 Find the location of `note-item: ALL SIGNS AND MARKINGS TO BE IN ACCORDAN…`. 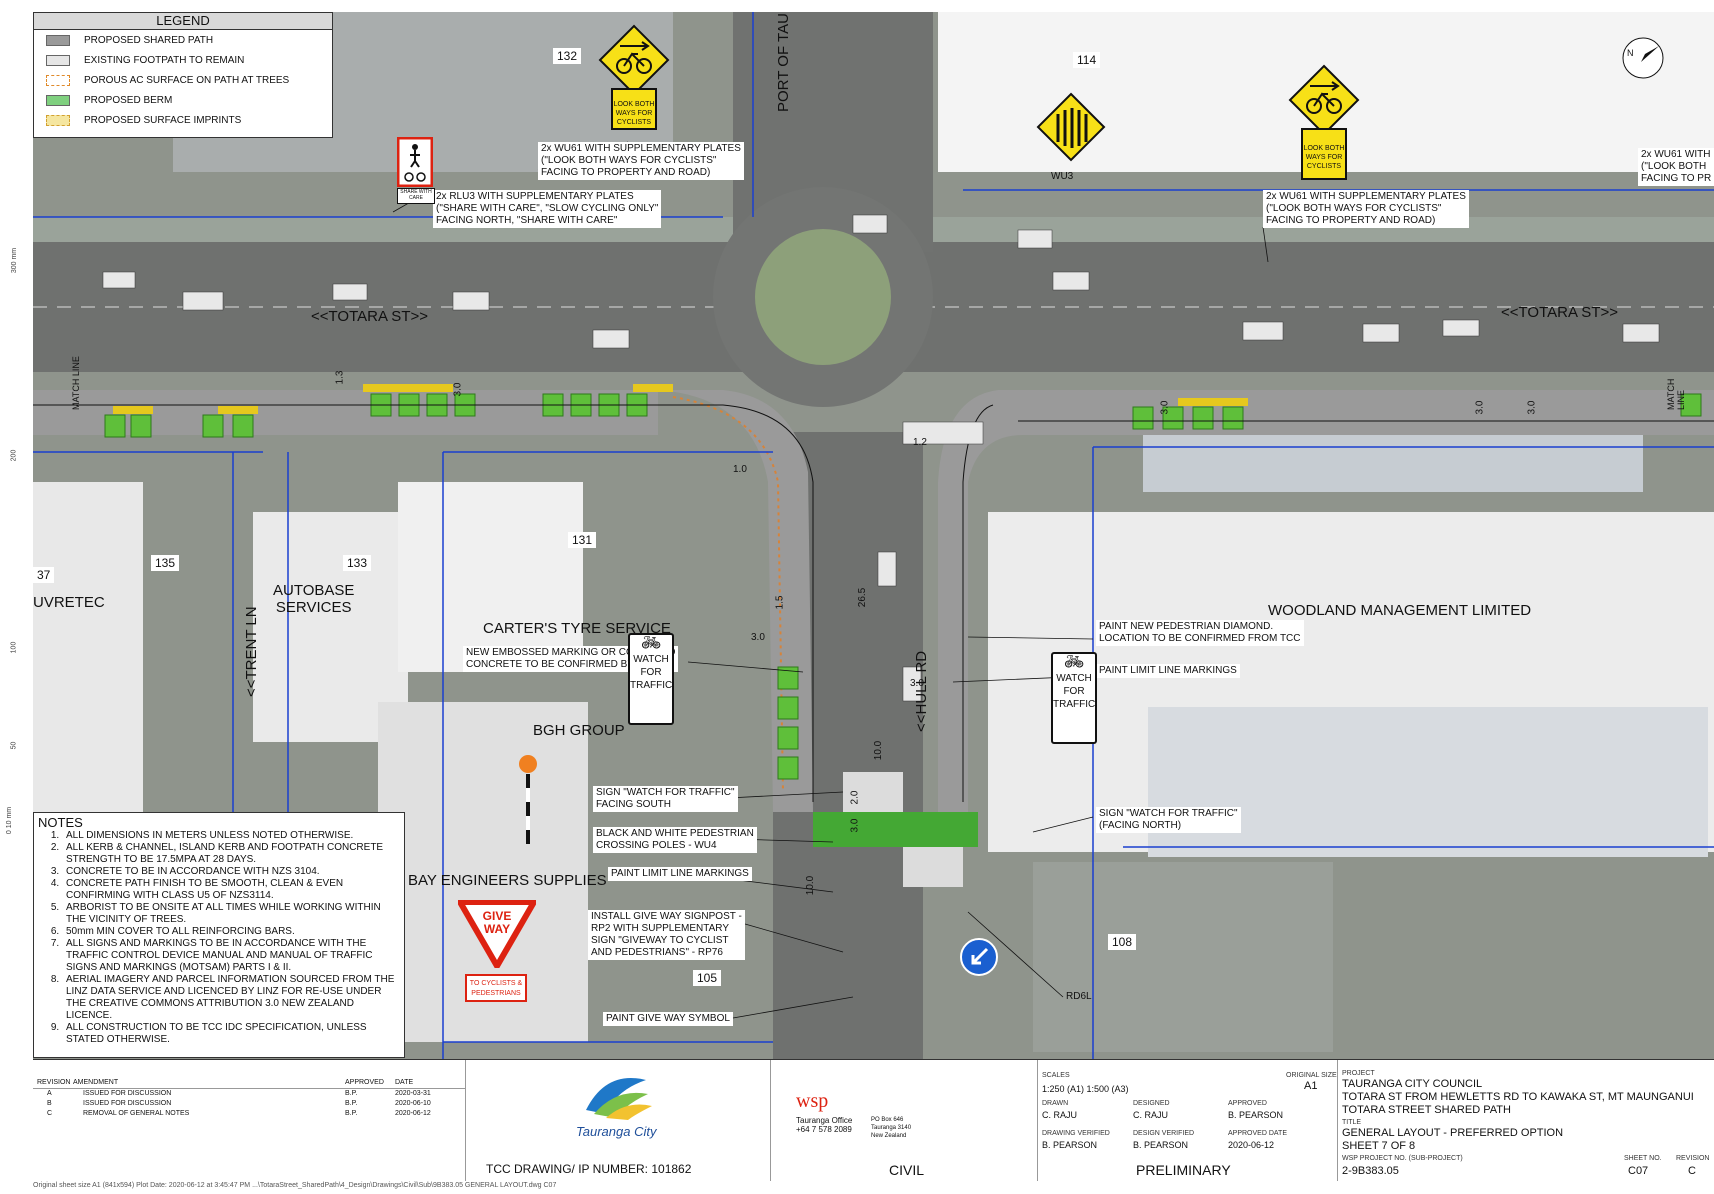

note-item: ALL SIGNS AND MARKINGS TO BE IN ACCORDAN… is located at coordinates (231, 956).